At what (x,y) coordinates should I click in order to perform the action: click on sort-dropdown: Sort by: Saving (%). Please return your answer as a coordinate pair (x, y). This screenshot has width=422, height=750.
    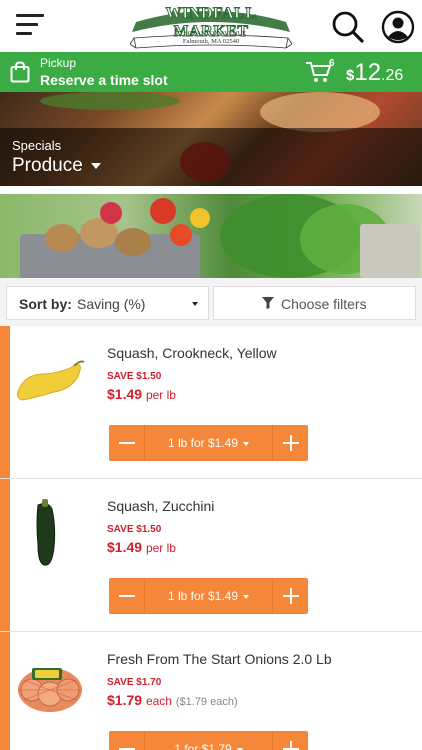
    Looking at the image, I should click on (107, 303).